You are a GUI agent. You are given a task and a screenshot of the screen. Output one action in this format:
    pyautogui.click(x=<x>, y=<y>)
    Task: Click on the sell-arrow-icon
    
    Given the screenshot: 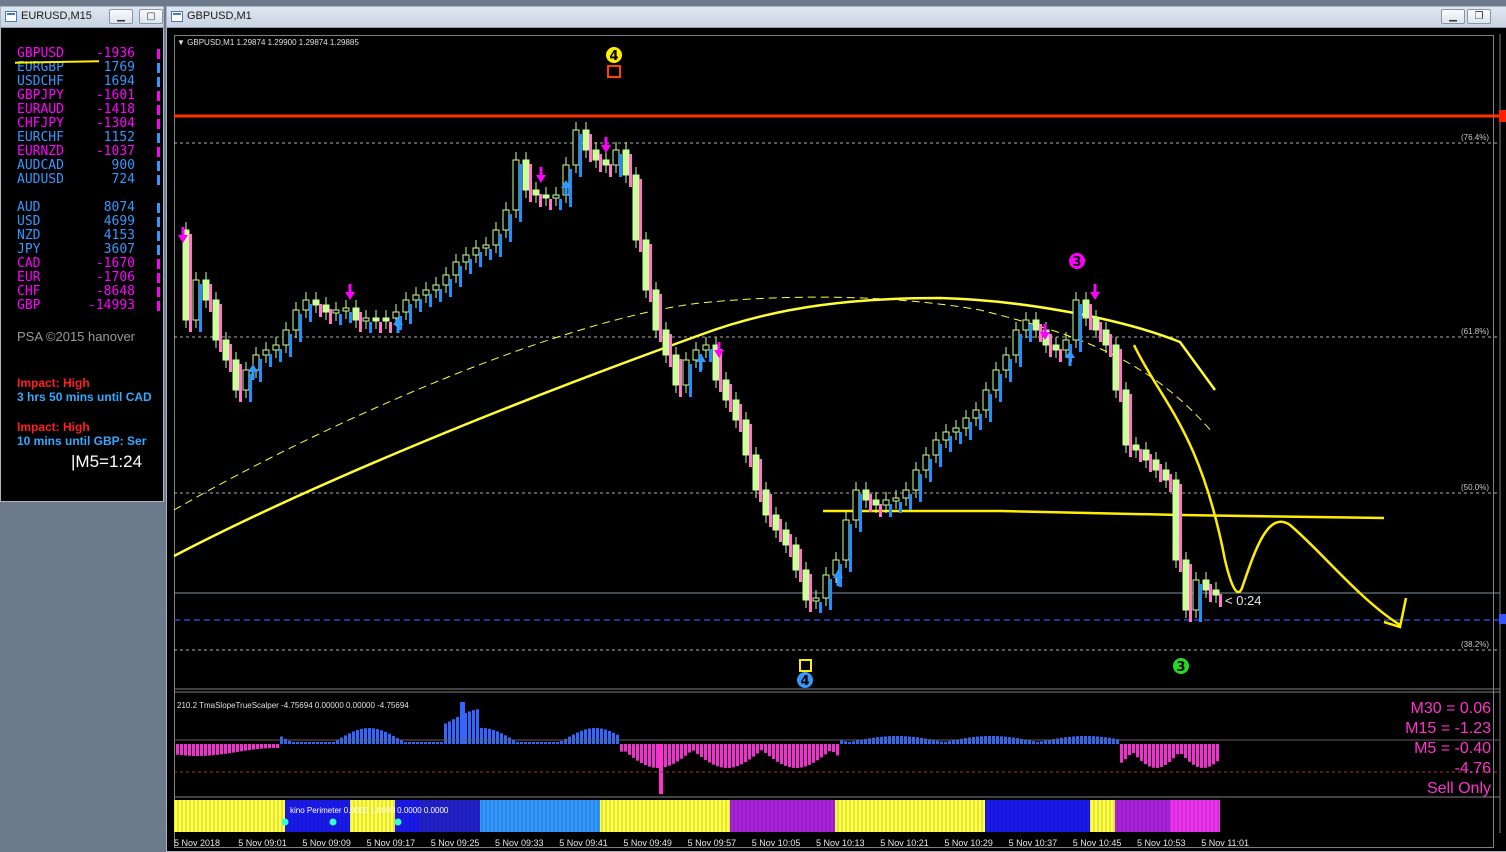 What is the action you would take?
    pyautogui.click(x=350, y=292)
    